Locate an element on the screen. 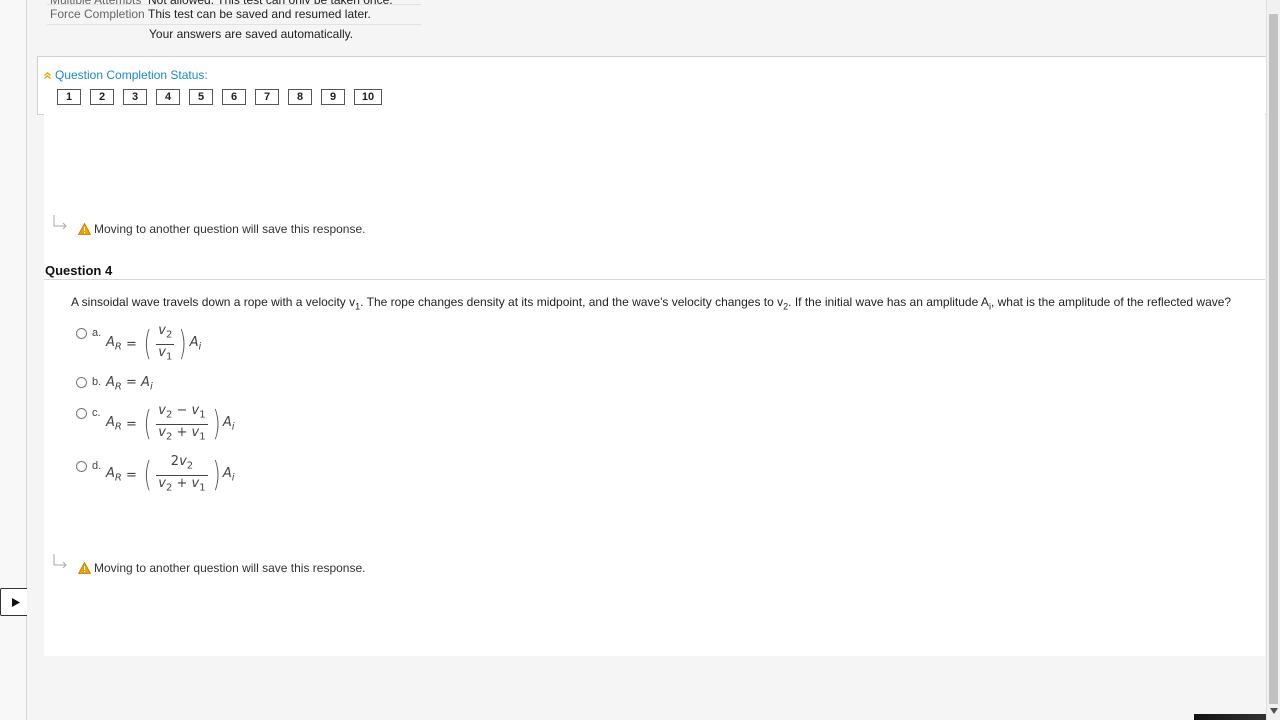 The height and width of the screenshot is (720, 1280). double-chevron-up-icon is located at coordinates (47, 75).